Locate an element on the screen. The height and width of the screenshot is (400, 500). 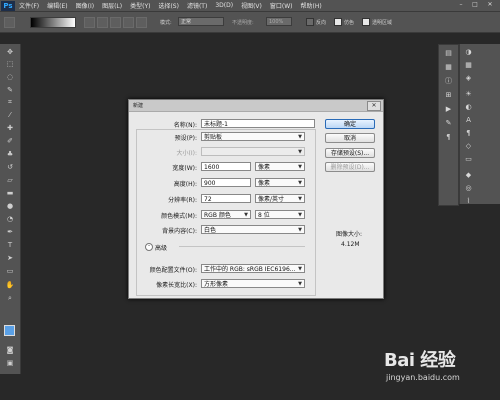
paragraph-icon: ¶ is located at coordinates (448, 137).